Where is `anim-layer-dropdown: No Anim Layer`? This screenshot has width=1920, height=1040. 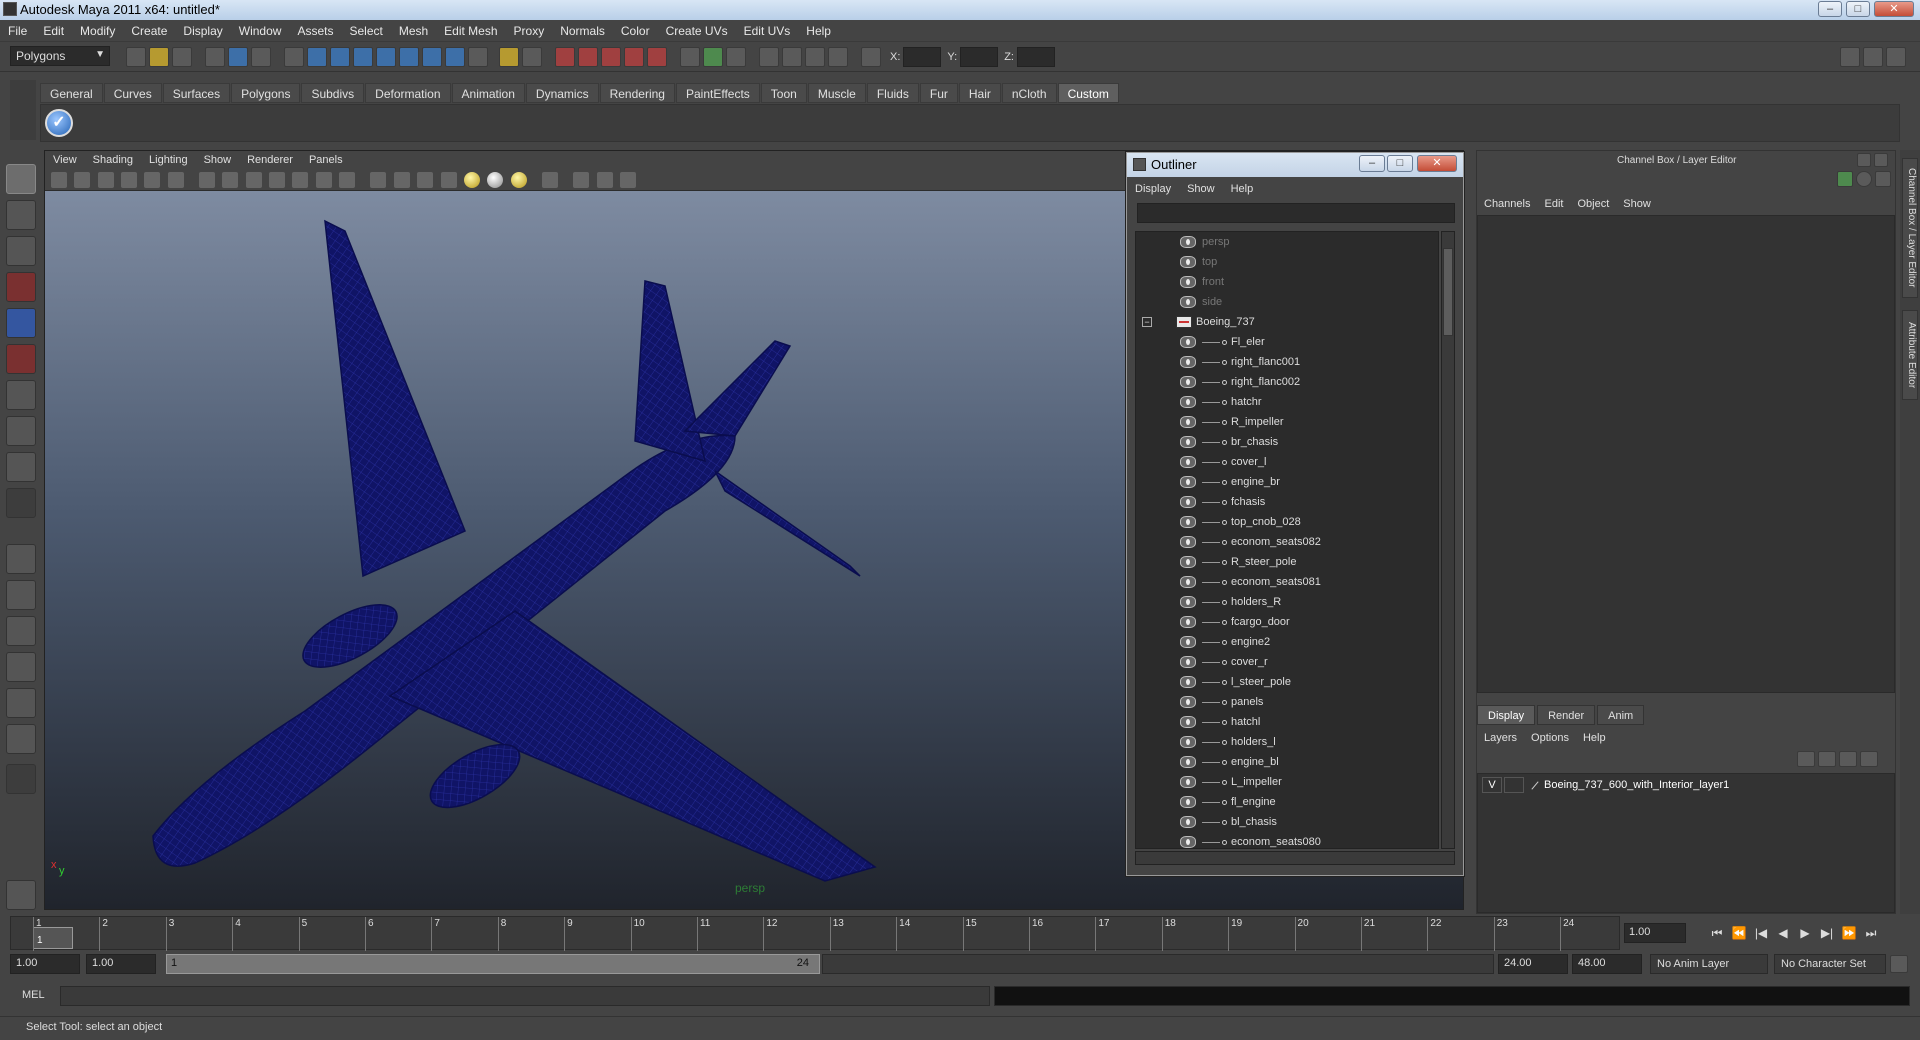
anim-layer-dropdown: No Anim Layer is located at coordinates (1709, 964).